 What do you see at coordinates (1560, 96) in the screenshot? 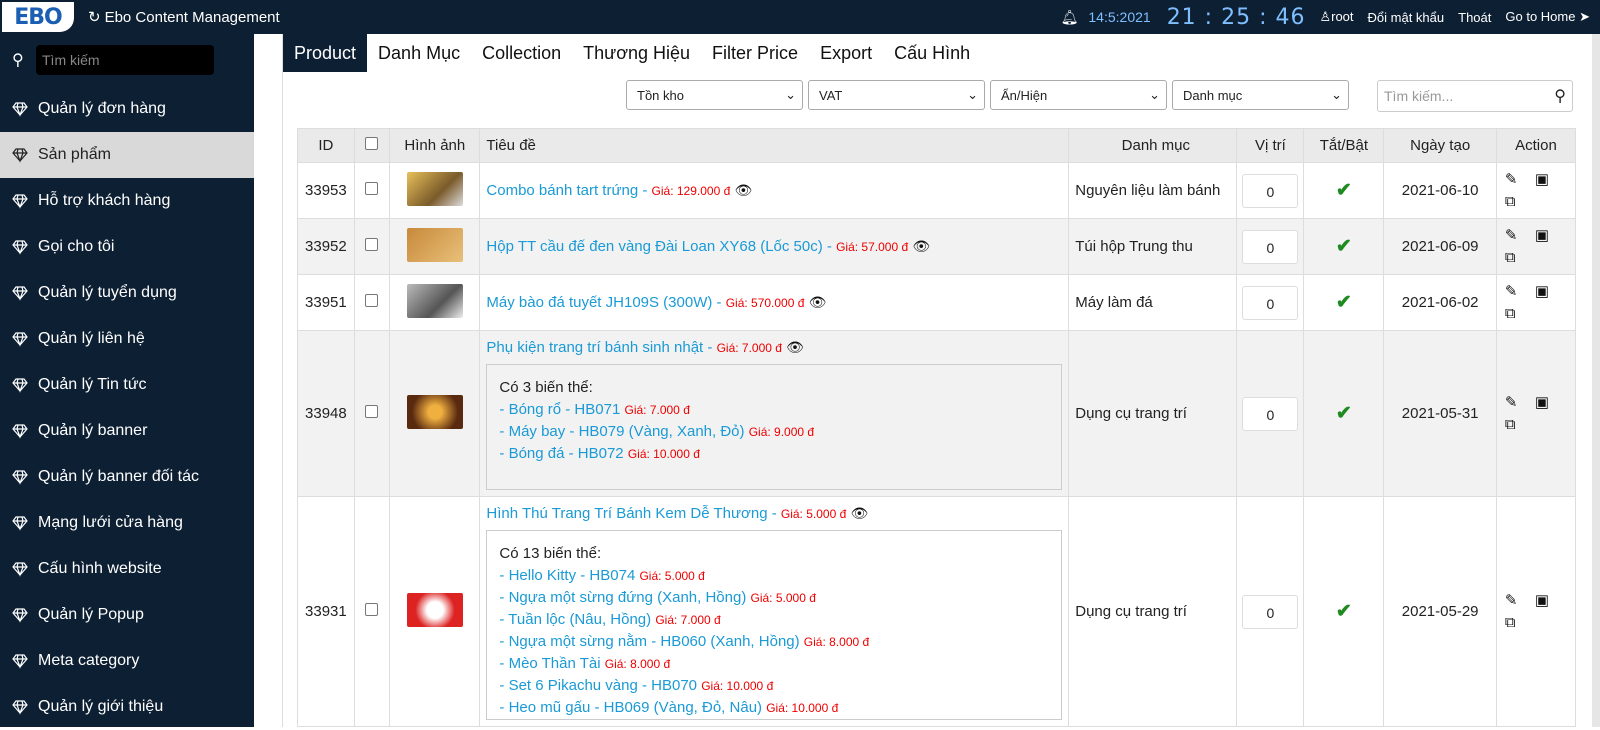
I see `search-icon: ⚲` at bounding box center [1560, 96].